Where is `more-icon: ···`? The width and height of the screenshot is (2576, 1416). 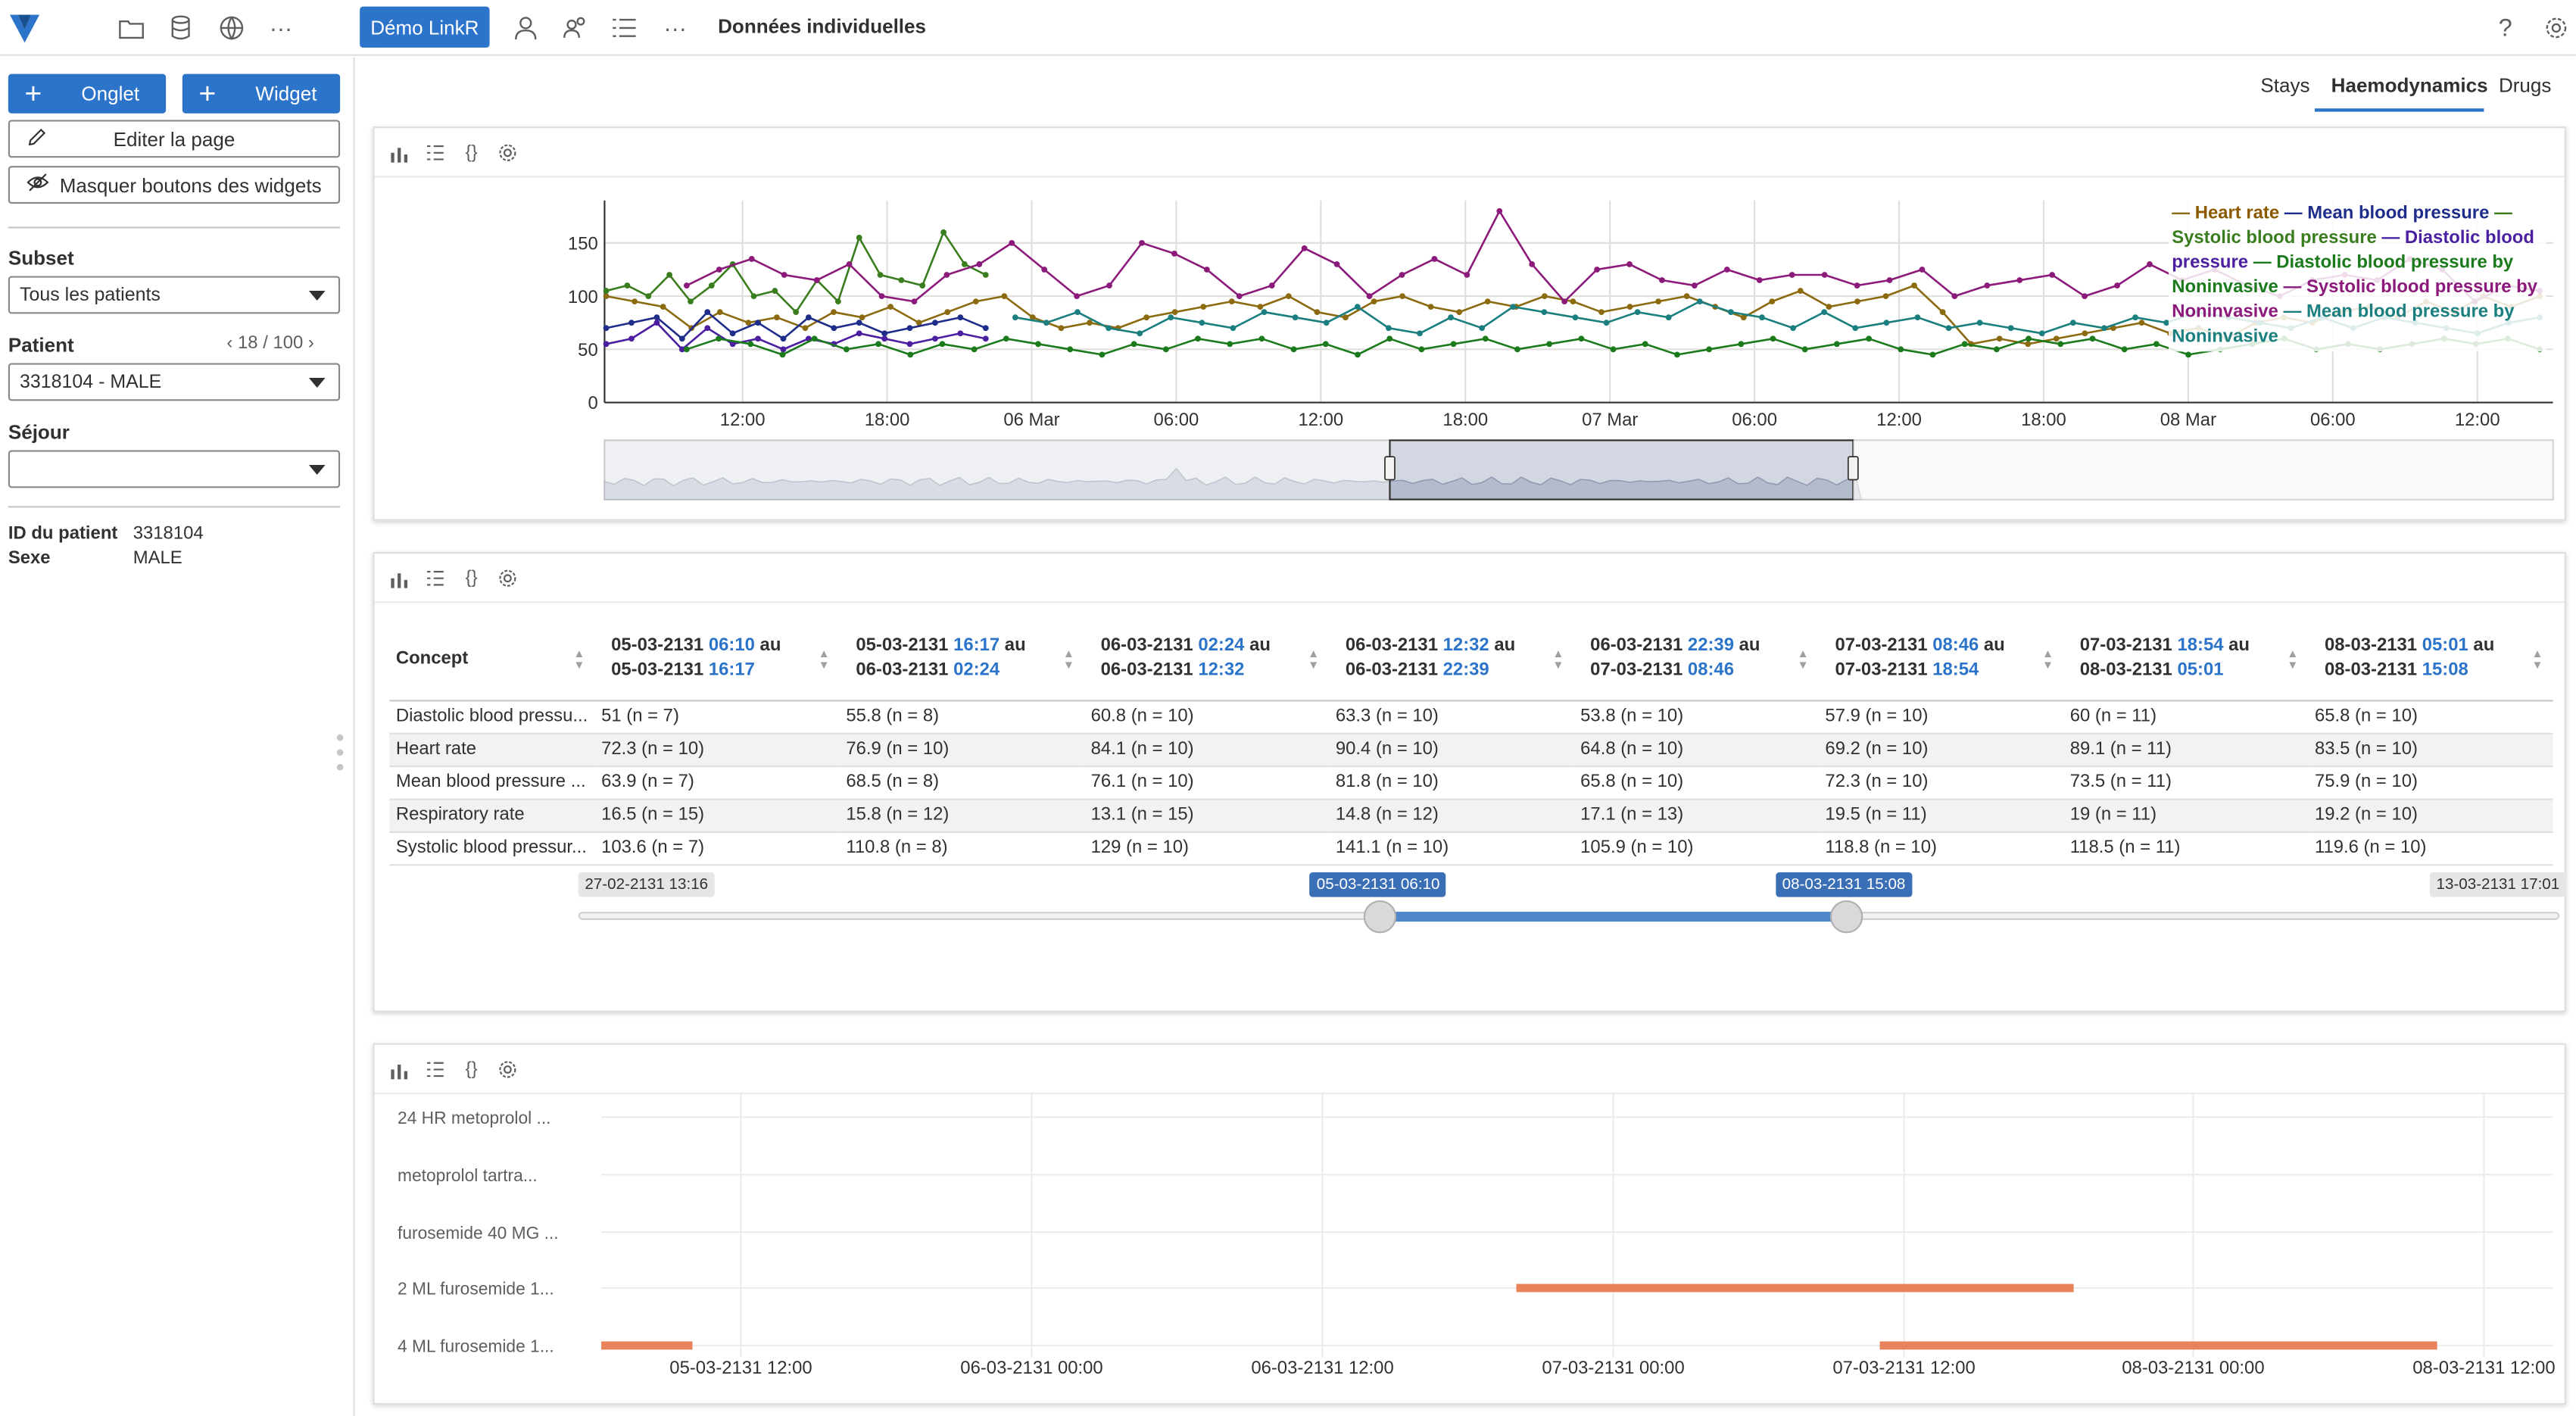 more-icon: ··· is located at coordinates (281, 28).